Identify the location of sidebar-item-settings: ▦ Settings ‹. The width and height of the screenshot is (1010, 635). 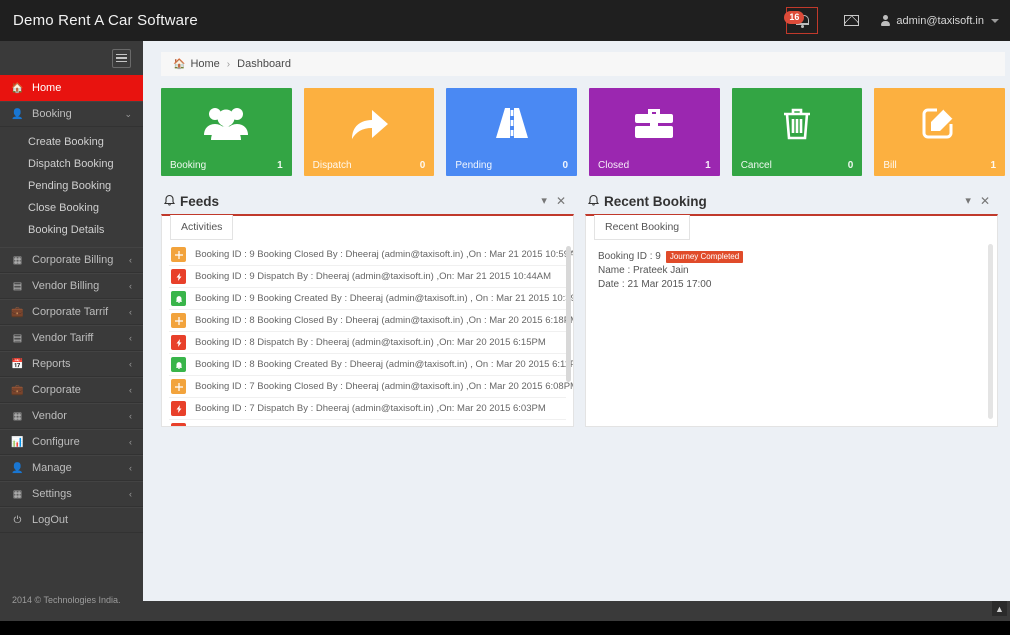
(71, 494).